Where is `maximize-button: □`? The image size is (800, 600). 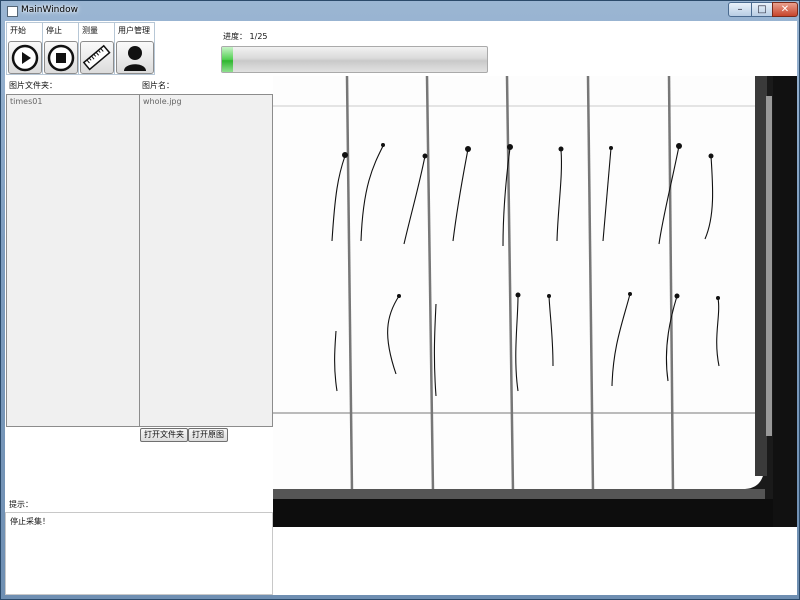 maximize-button: □ is located at coordinates (762, 9).